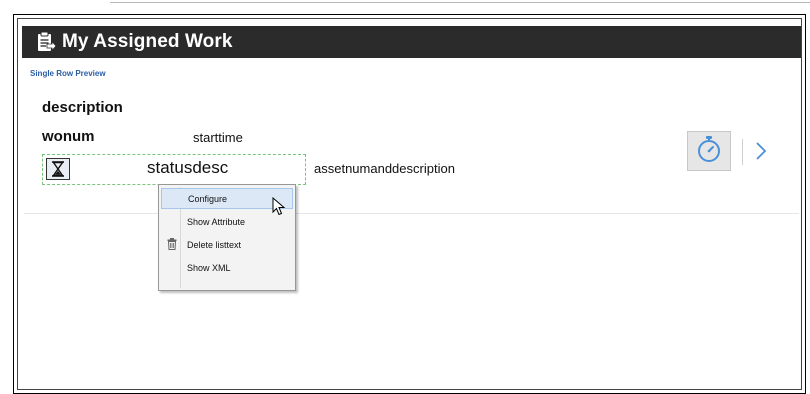 The height and width of the screenshot is (394, 810). I want to click on menu-item-show-xml: Show XML, so click(227, 267).